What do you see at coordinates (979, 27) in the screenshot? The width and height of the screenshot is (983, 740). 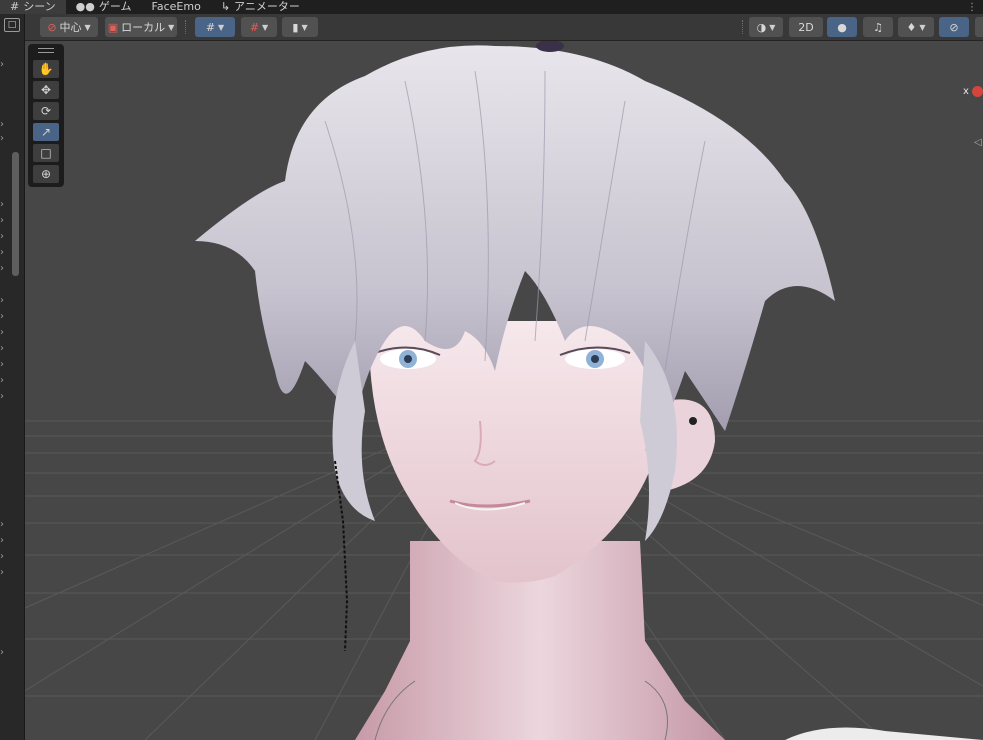 I see `more-toolbar-button` at bounding box center [979, 27].